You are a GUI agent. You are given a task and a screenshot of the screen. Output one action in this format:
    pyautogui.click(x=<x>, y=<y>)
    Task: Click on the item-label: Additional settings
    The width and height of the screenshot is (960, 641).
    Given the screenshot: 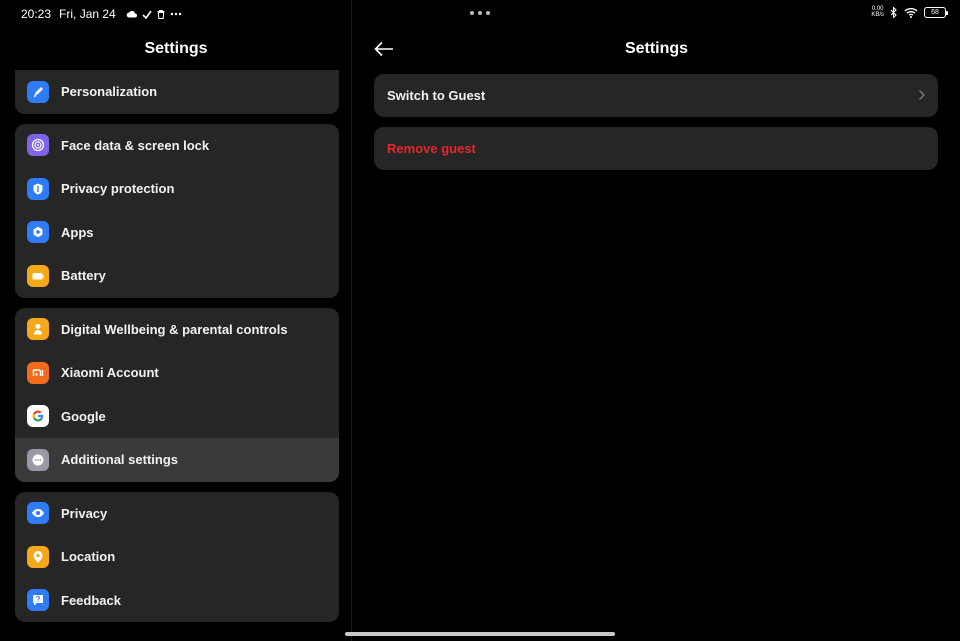 What is the action you would take?
    pyautogui.click(x=119, y=460)
    